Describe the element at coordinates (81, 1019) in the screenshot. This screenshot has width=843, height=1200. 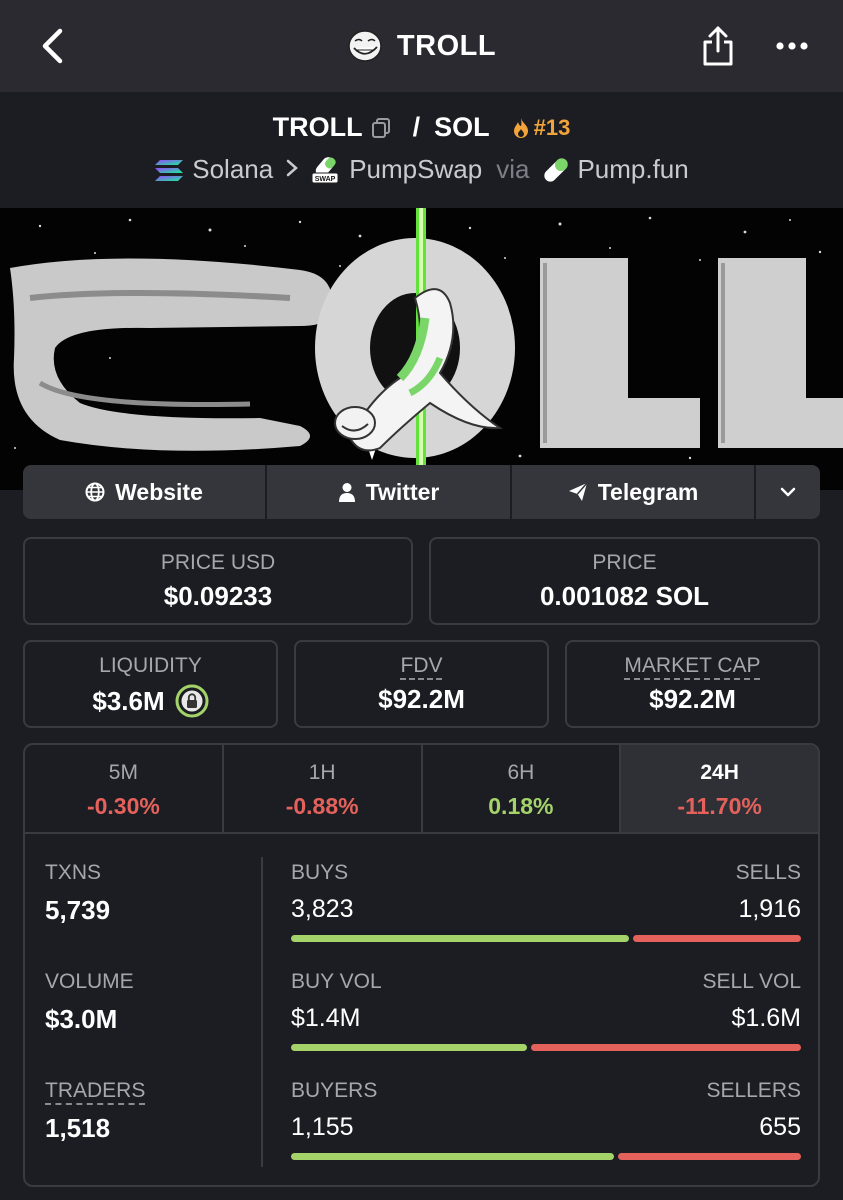
I see `volume-value: $3.0M` at that location.